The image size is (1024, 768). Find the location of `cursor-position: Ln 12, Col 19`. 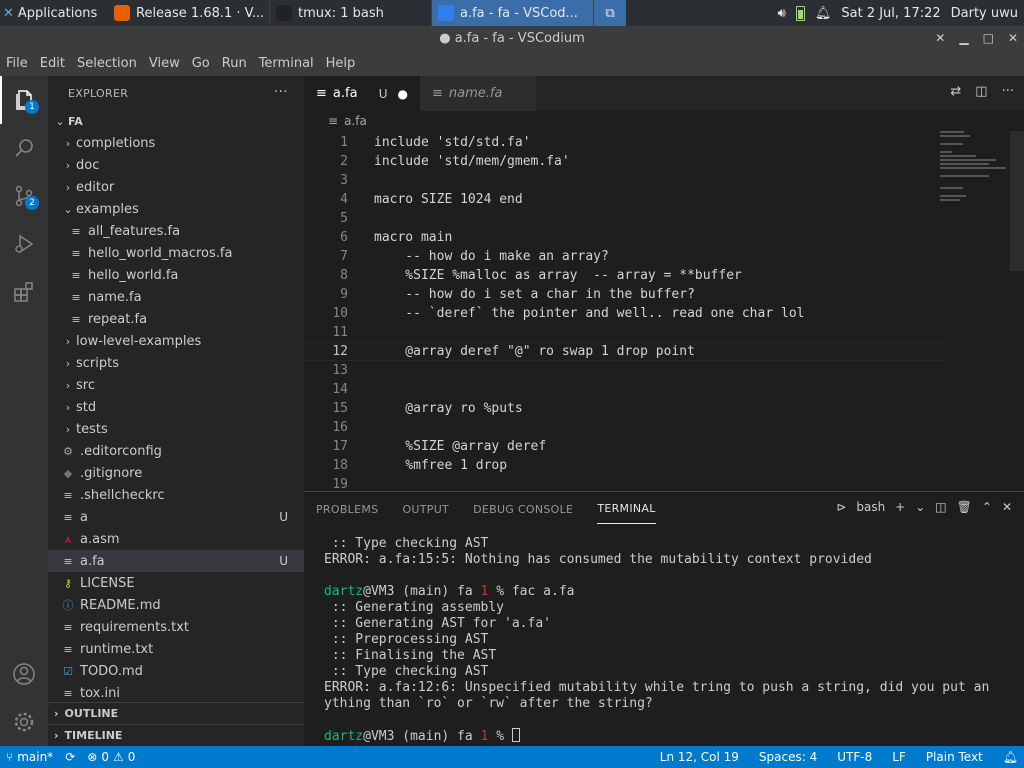

cursor-position: Ln 12, Col 19 is located at coordinates (699, 757).